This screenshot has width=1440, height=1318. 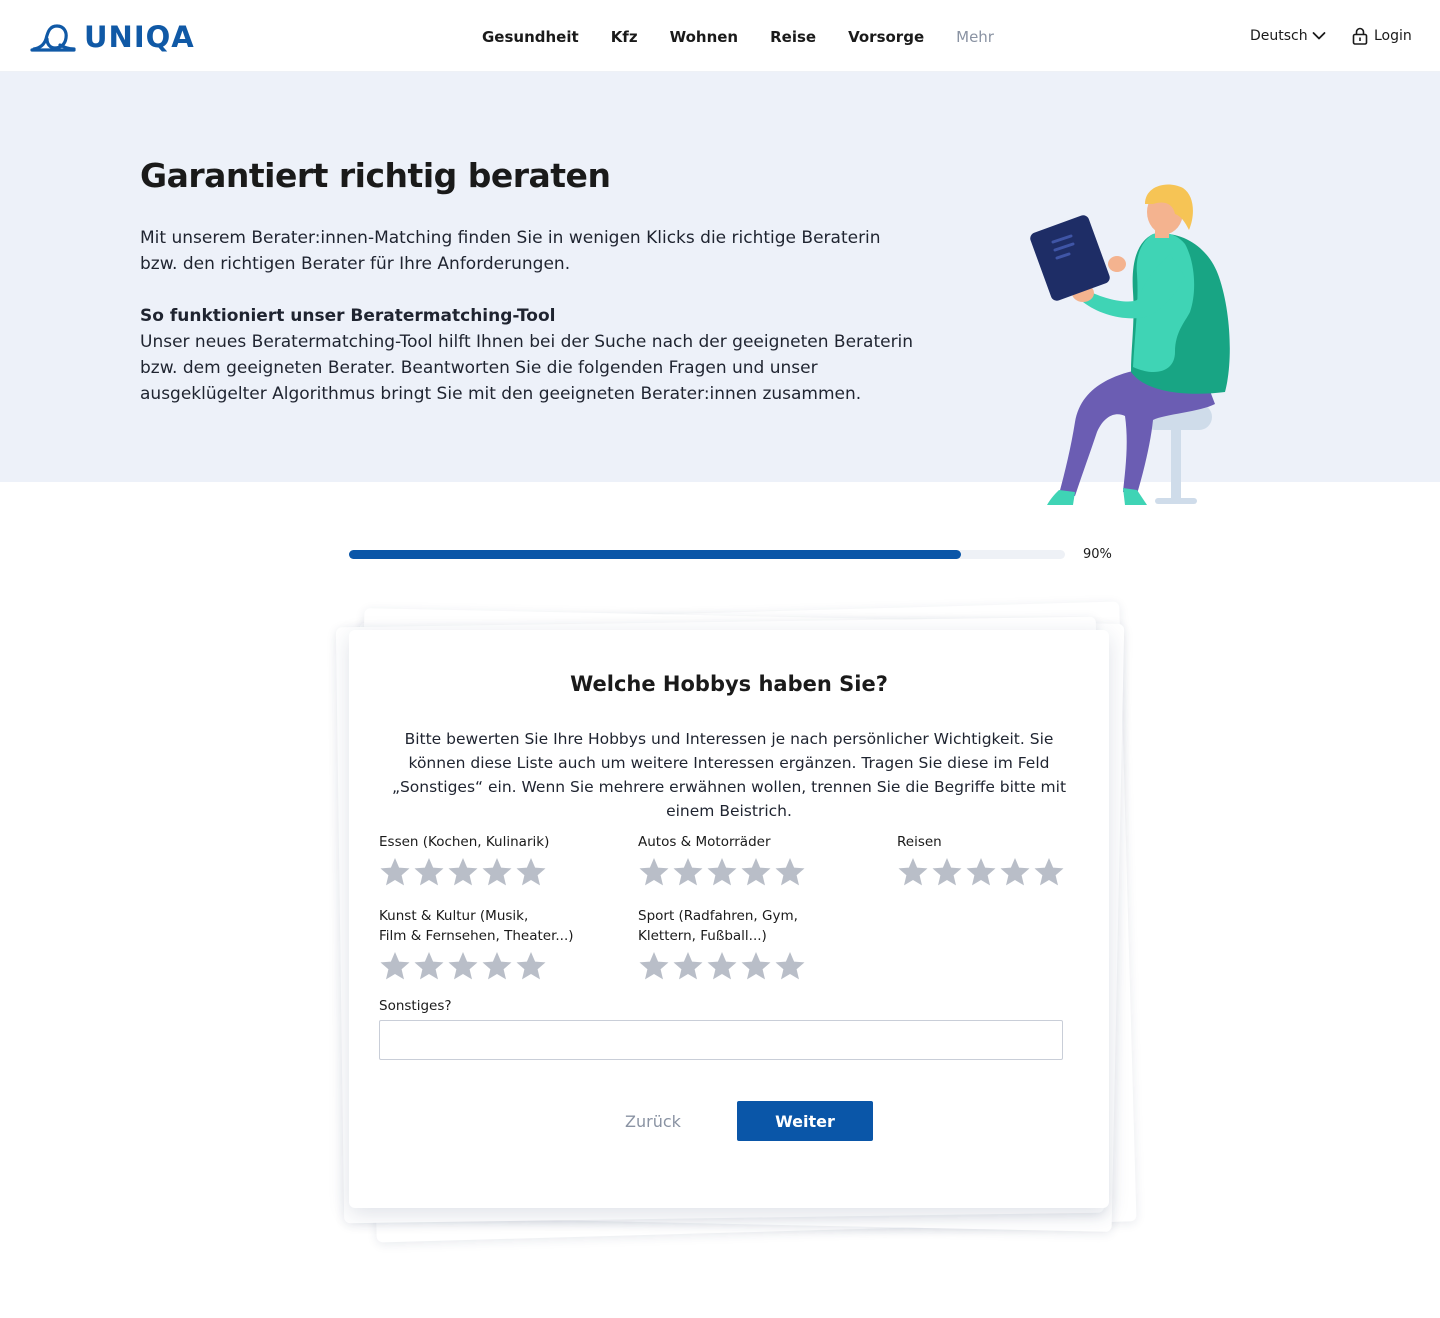 I want to click on chevron-down-icon, so click(x=1319, y=36).